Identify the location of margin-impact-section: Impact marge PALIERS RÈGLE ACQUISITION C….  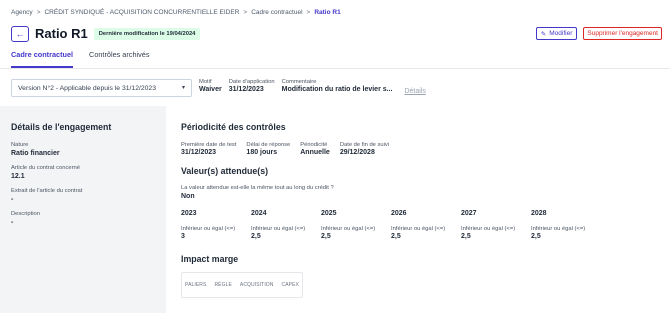
(421, 276).